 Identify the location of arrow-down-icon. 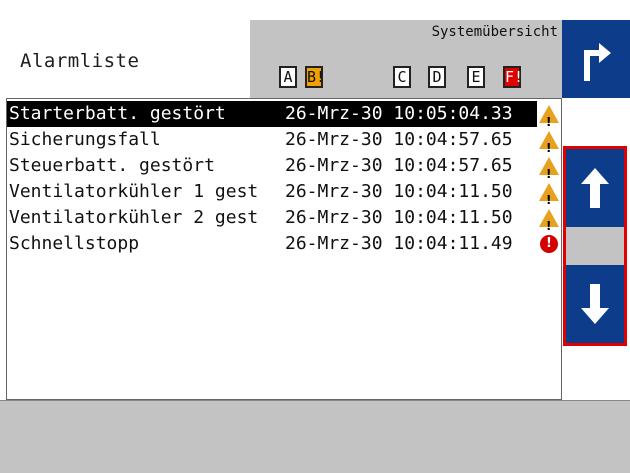
(595, 304).